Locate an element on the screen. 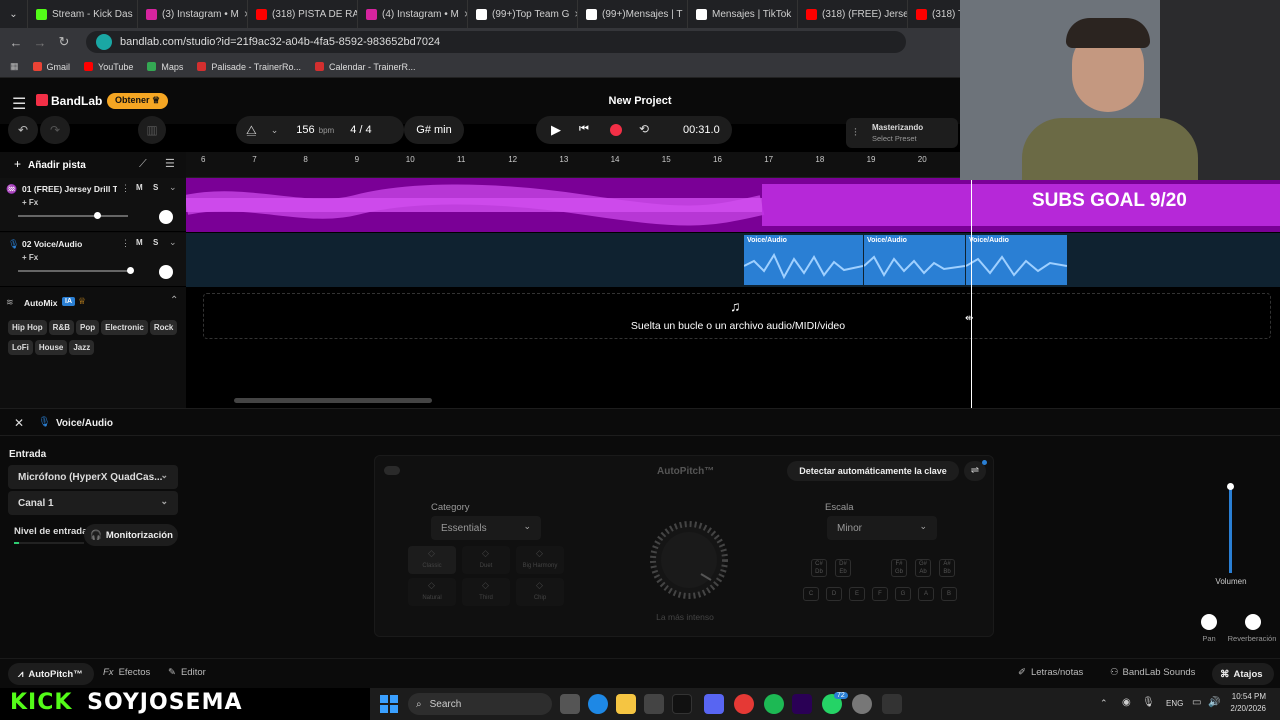  loop-icon: ⟲ is located at coordinates (644, 129).